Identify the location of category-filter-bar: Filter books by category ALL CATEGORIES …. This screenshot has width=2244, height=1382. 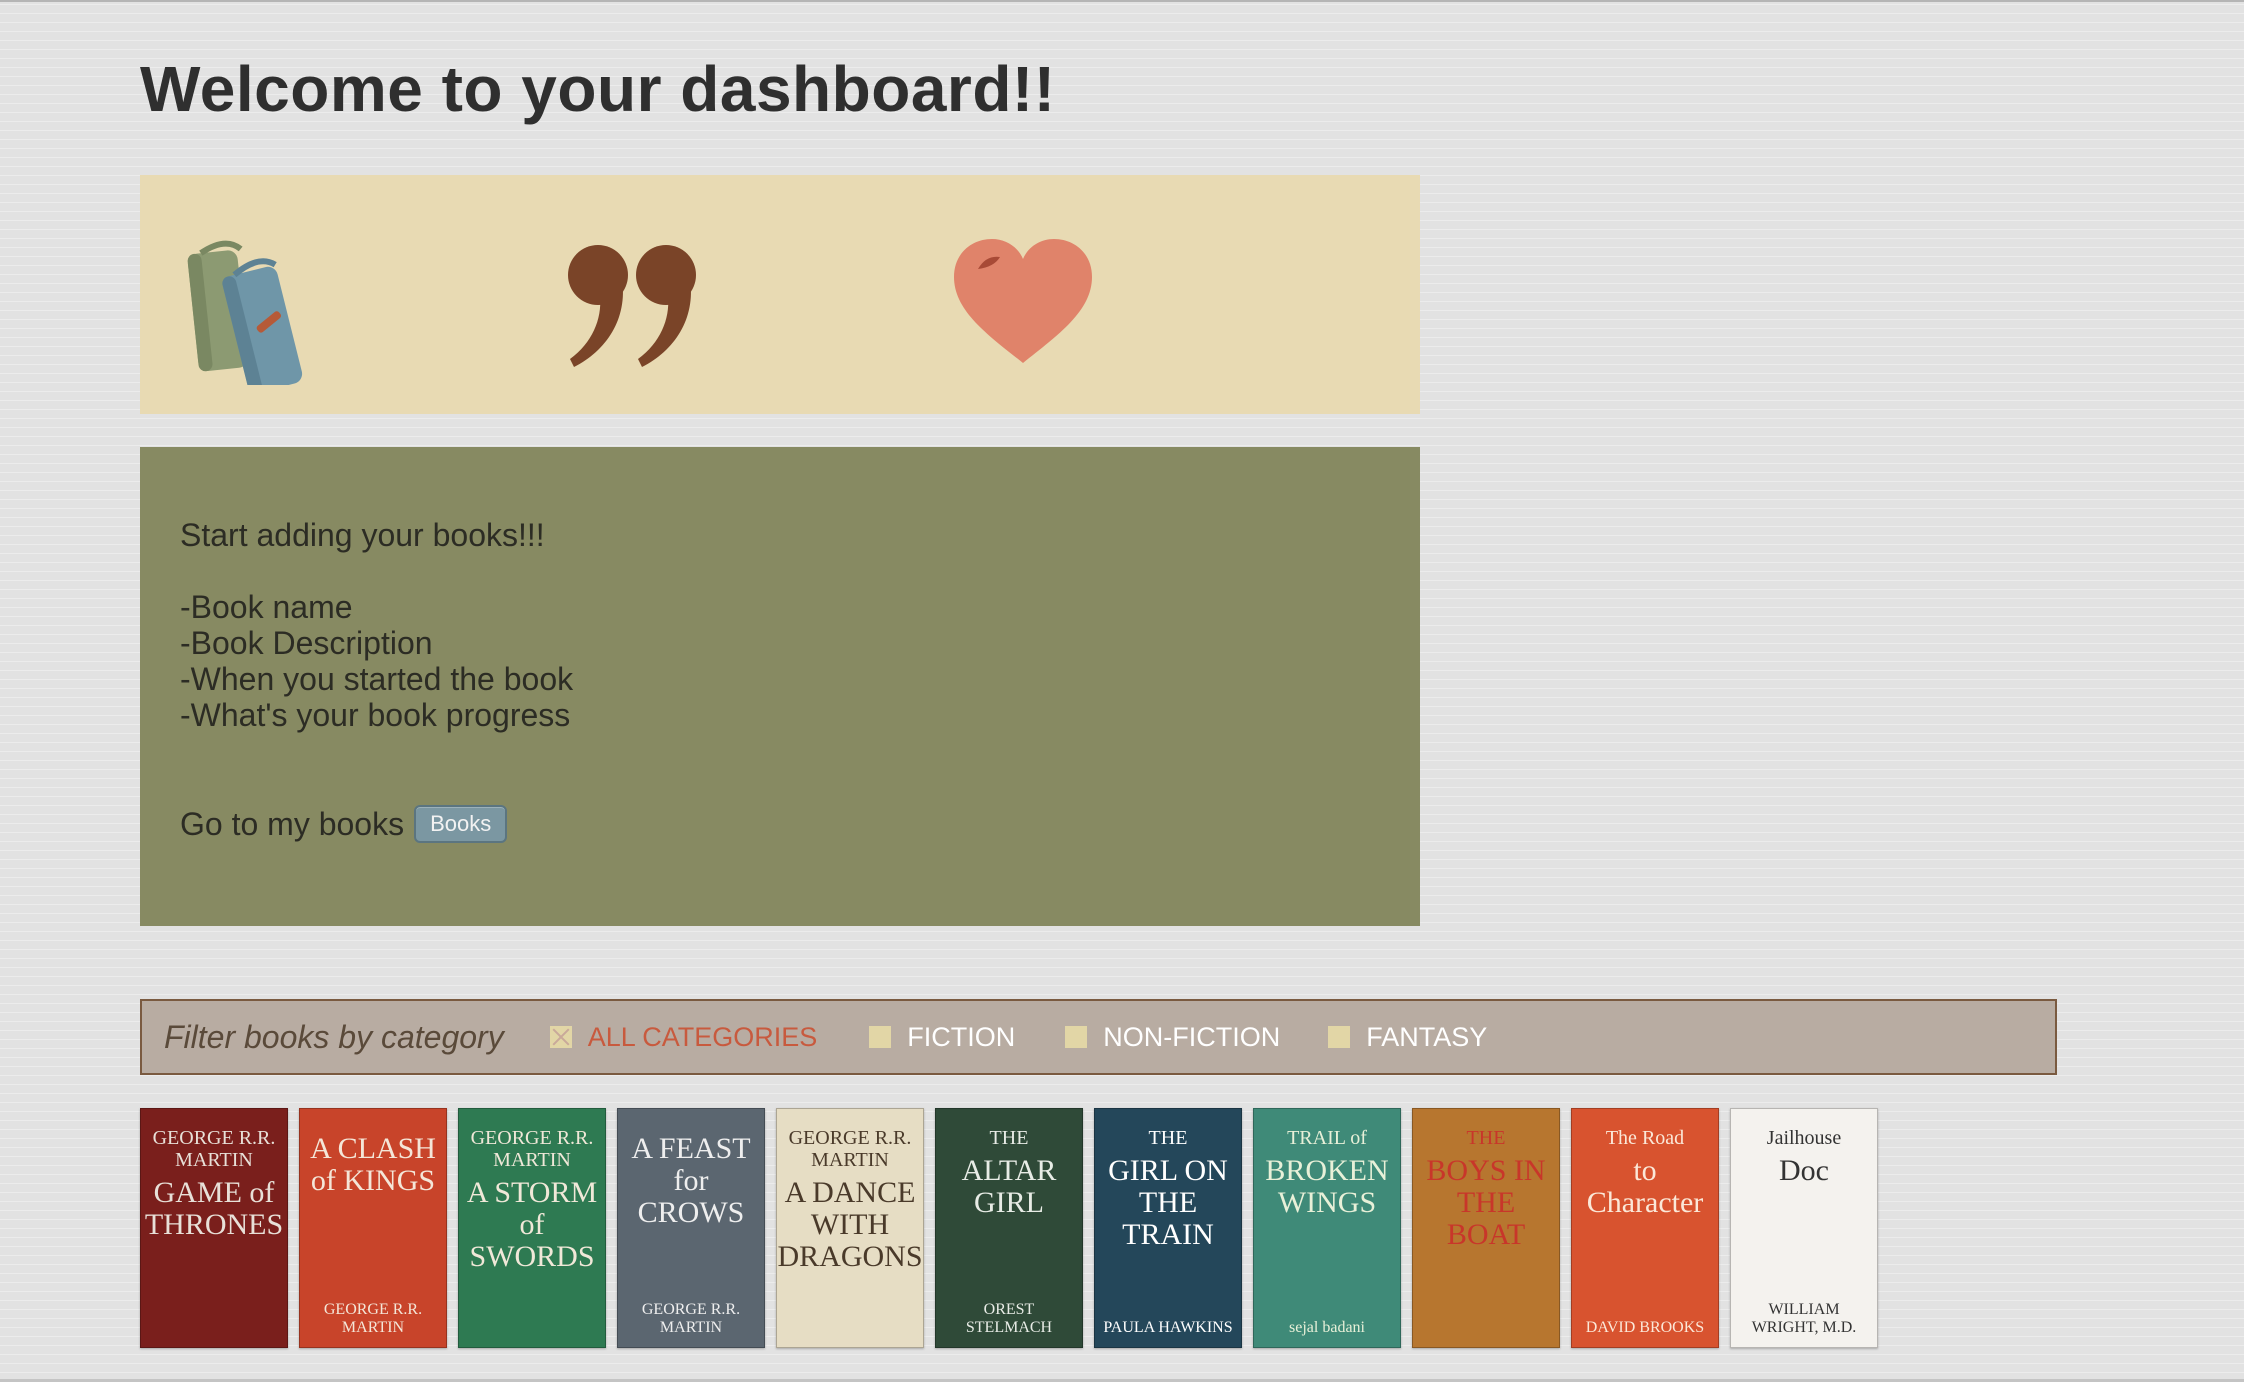
(1098, 1037).